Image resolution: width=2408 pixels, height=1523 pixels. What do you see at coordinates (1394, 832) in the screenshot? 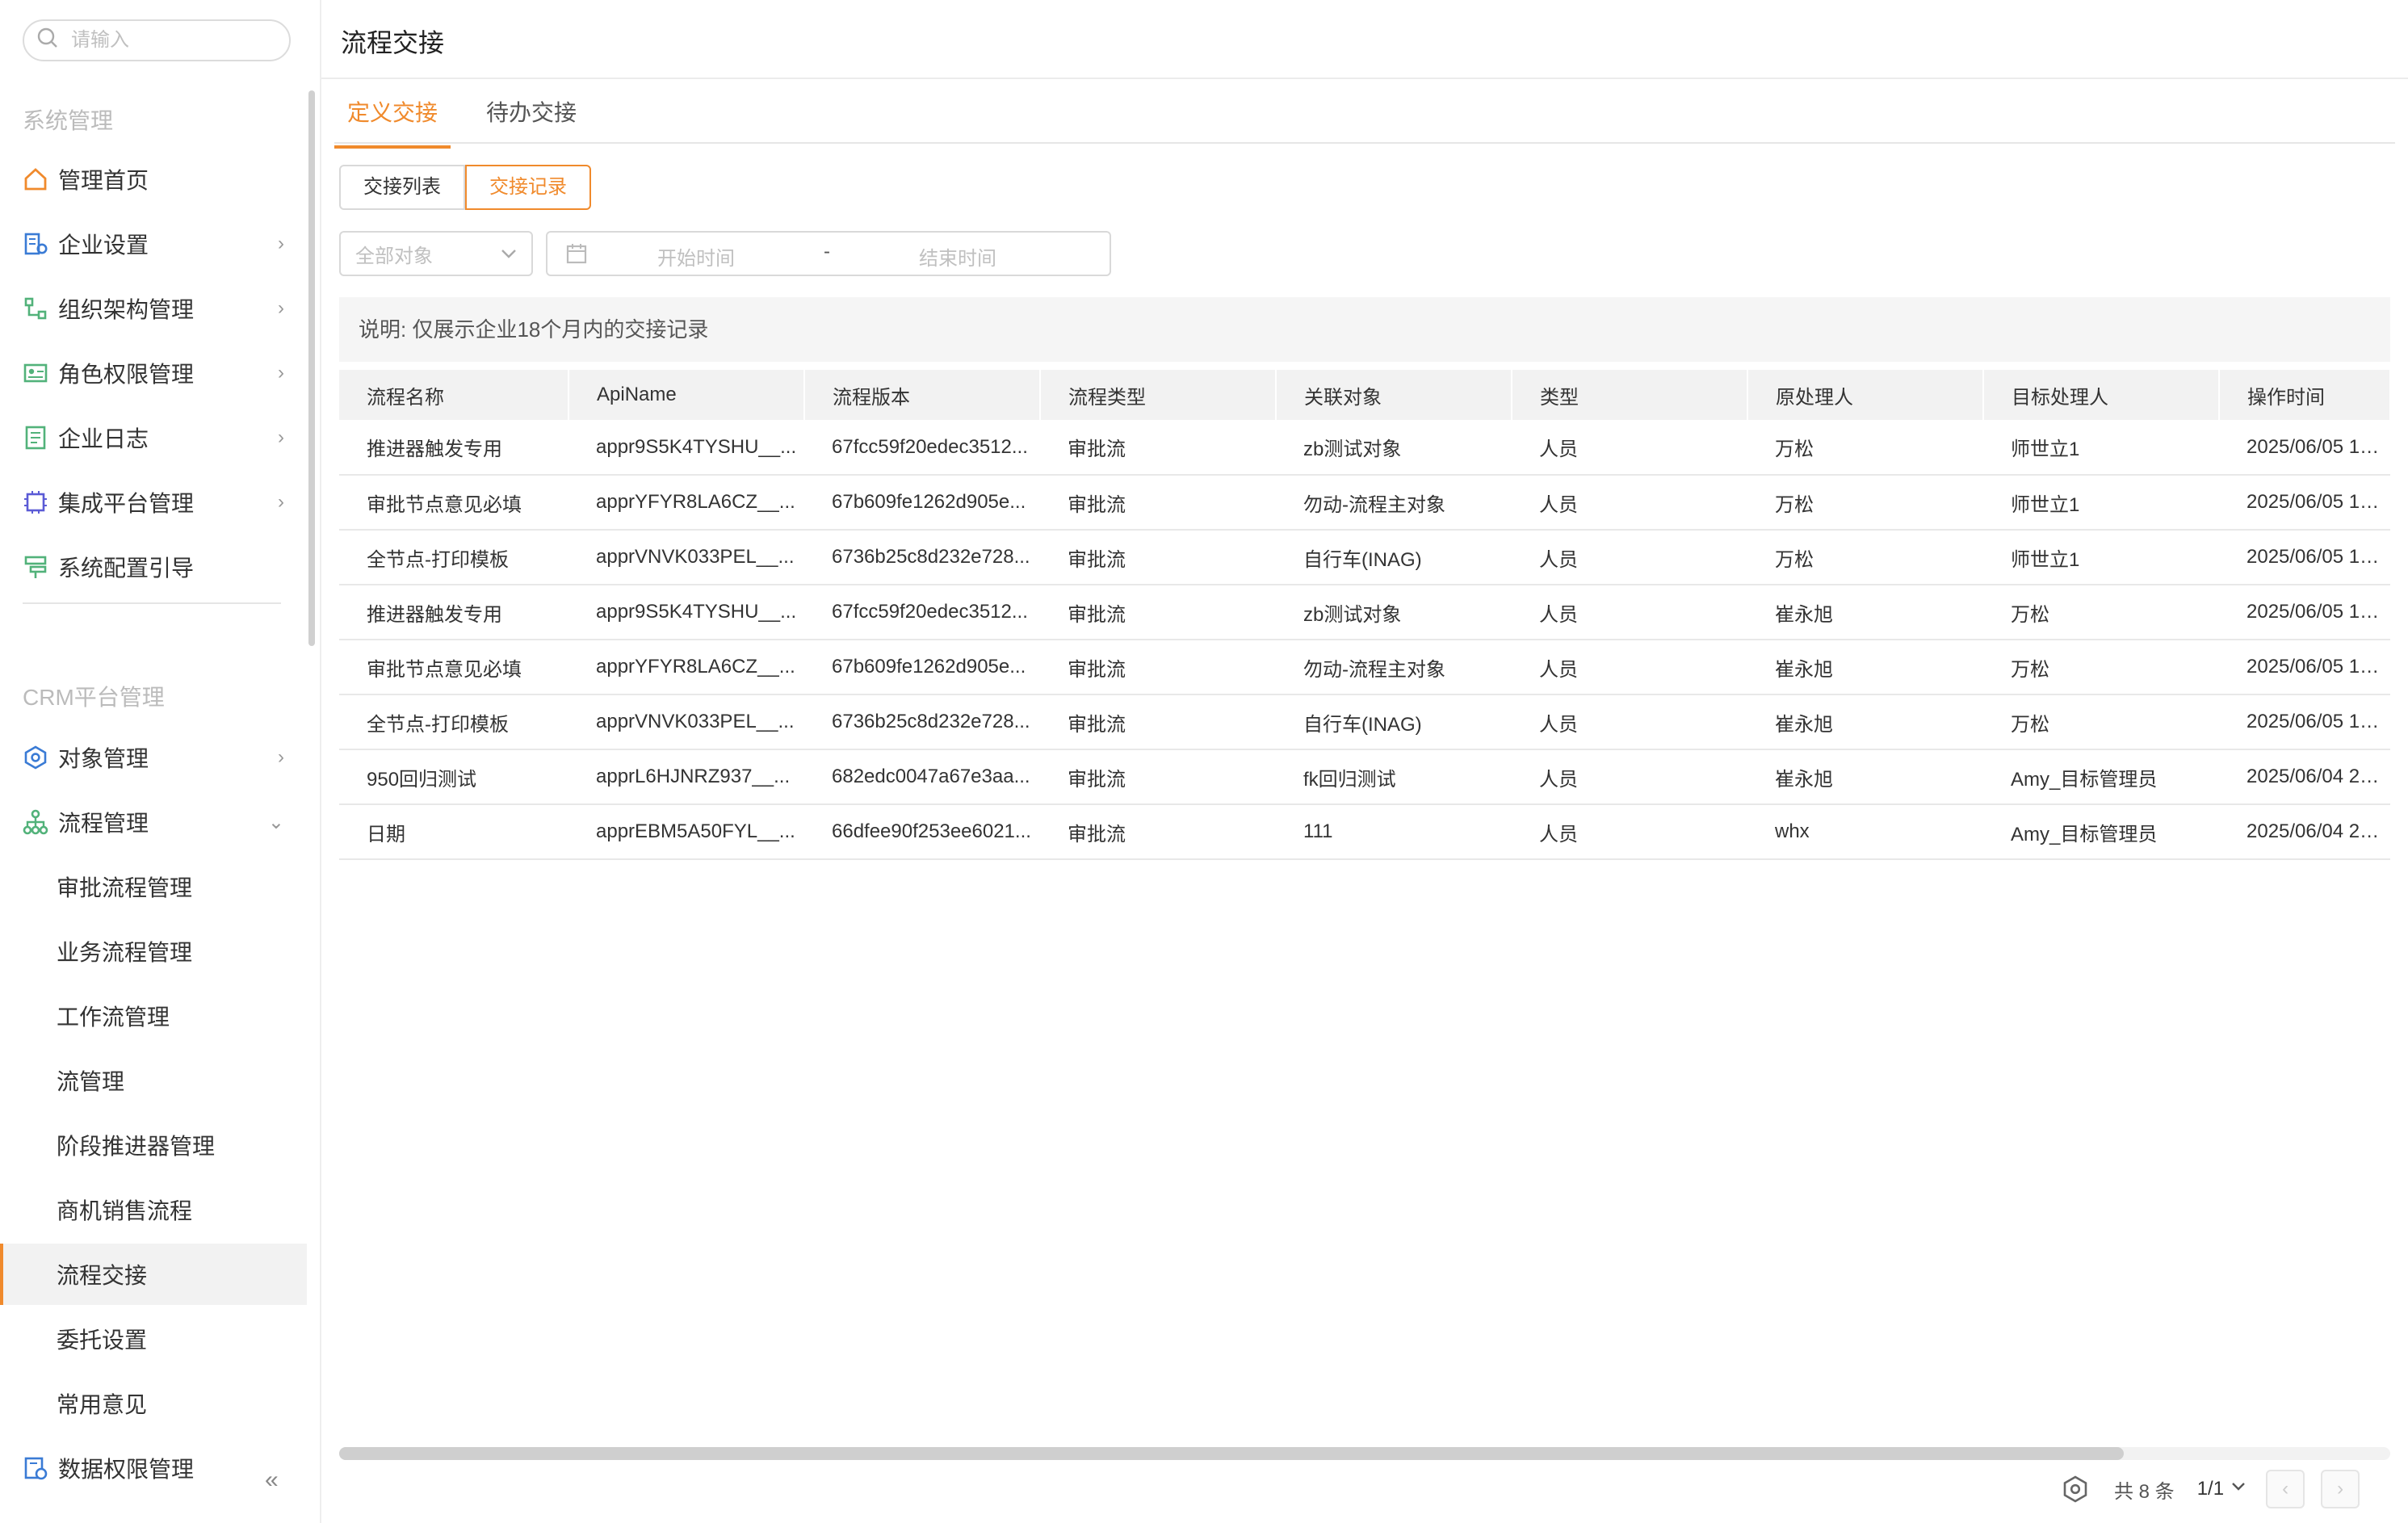
I see `related-object-cell: 111` at bounding box center [1394, 832].